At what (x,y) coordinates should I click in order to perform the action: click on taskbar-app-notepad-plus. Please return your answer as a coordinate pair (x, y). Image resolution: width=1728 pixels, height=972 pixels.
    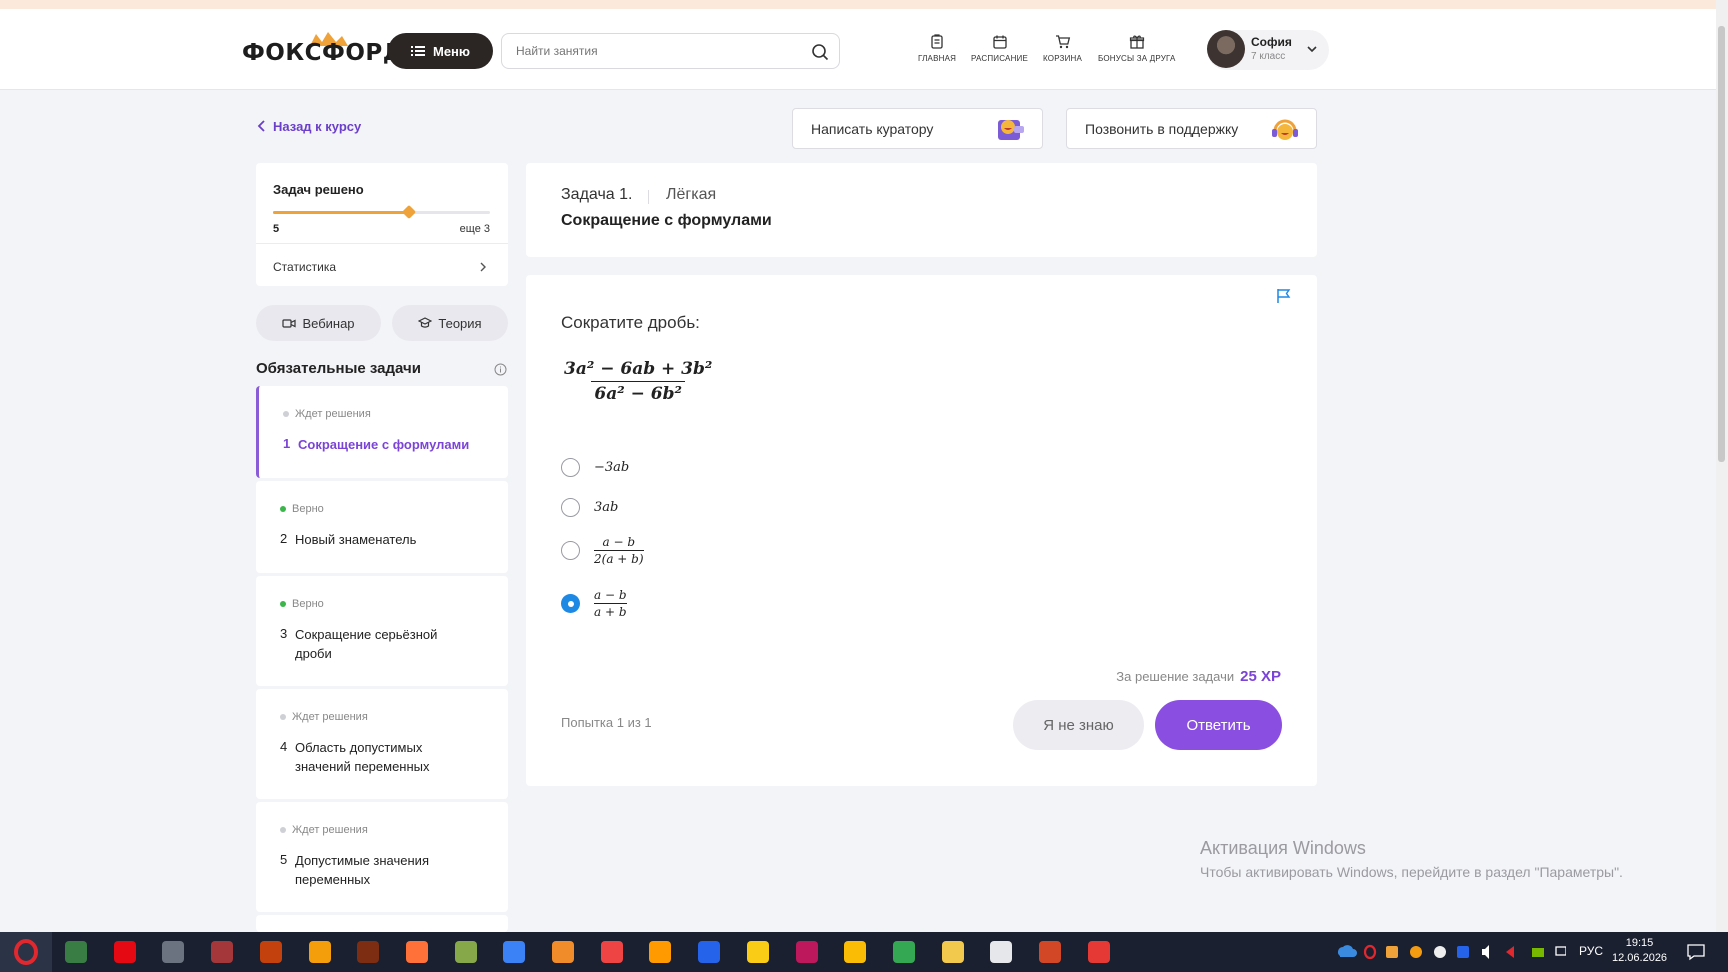
    Looking at the image, I should click on (466, 952).